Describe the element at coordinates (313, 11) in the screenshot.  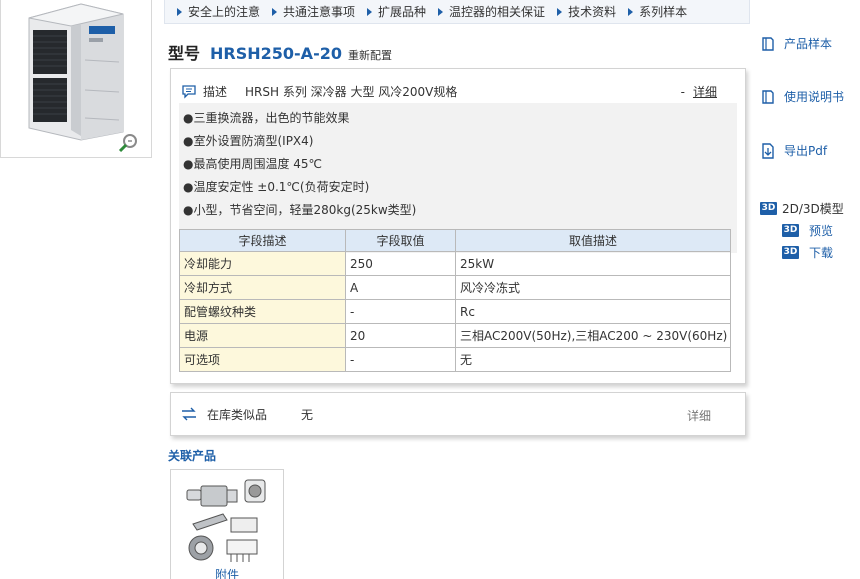
I see `nav-item-common-notes: 共通注意事项` at that location.